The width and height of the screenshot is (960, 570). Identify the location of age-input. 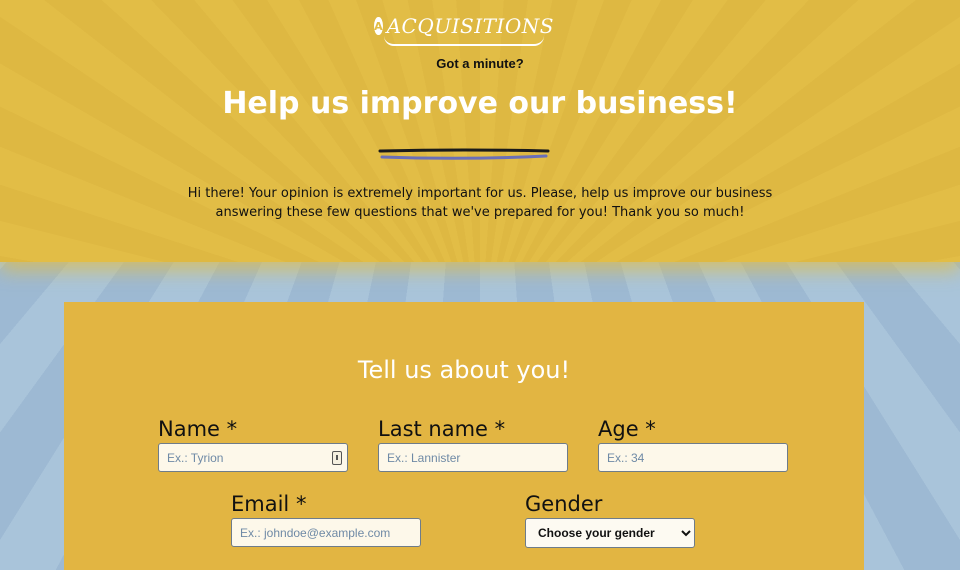
(693, 457).